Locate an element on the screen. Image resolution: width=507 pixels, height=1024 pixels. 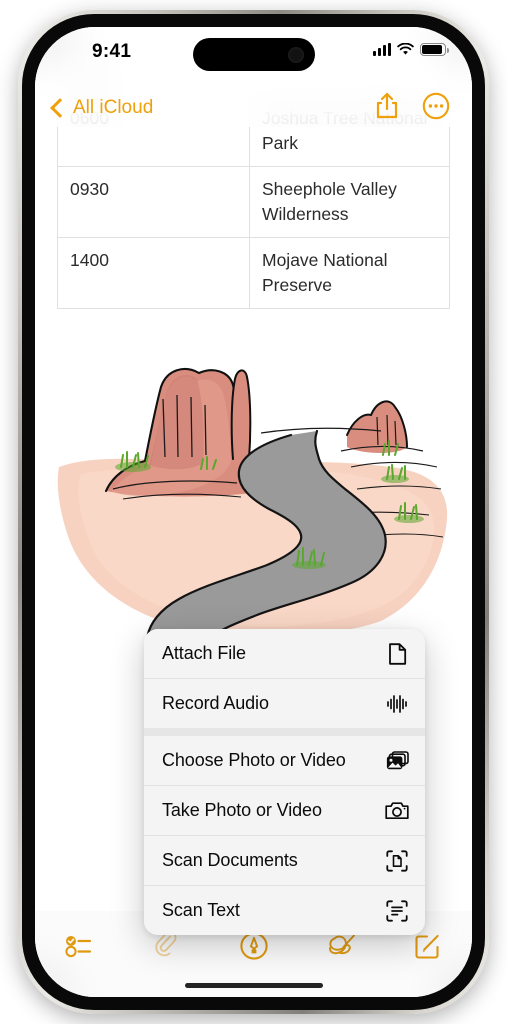
menu-item-label: Choose Photo or Video is located at coordinates (254, 760).